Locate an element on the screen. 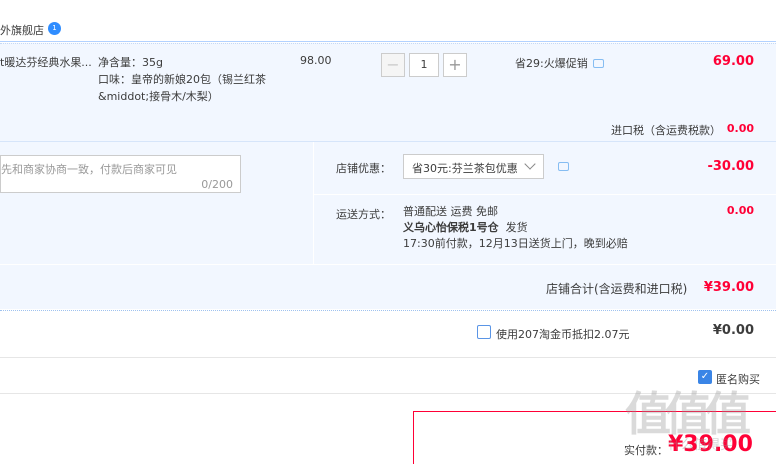  quantity-decrease-button: − is located at coordinates (393, 65).